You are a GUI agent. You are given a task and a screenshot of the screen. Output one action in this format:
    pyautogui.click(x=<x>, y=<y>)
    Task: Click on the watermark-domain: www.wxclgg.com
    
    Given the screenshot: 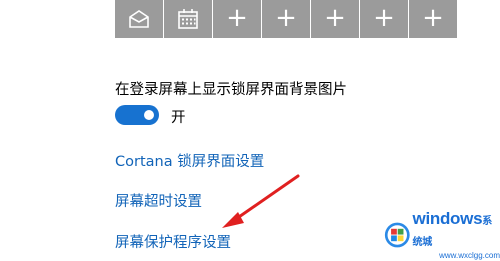 What is the action you would take?
    pyautogui.click(x=469, y=255)
    